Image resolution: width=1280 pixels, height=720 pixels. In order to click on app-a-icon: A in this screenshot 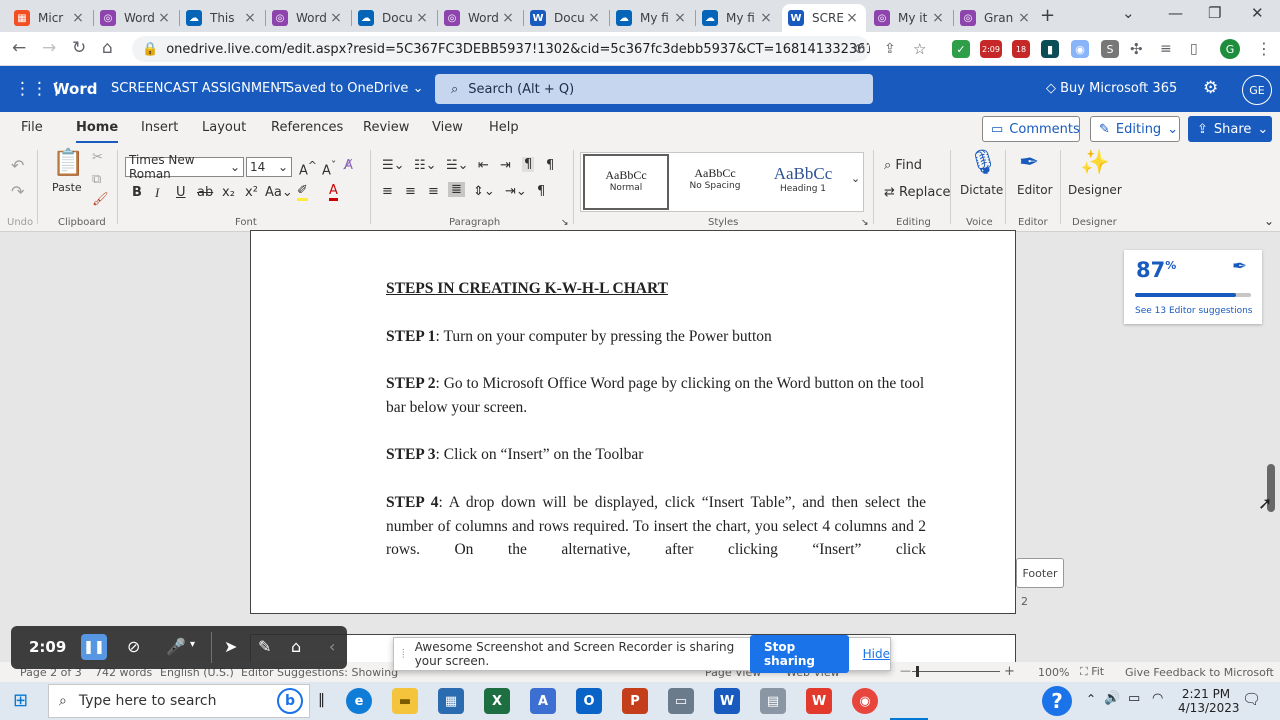, I will do `click(543, 701)`.